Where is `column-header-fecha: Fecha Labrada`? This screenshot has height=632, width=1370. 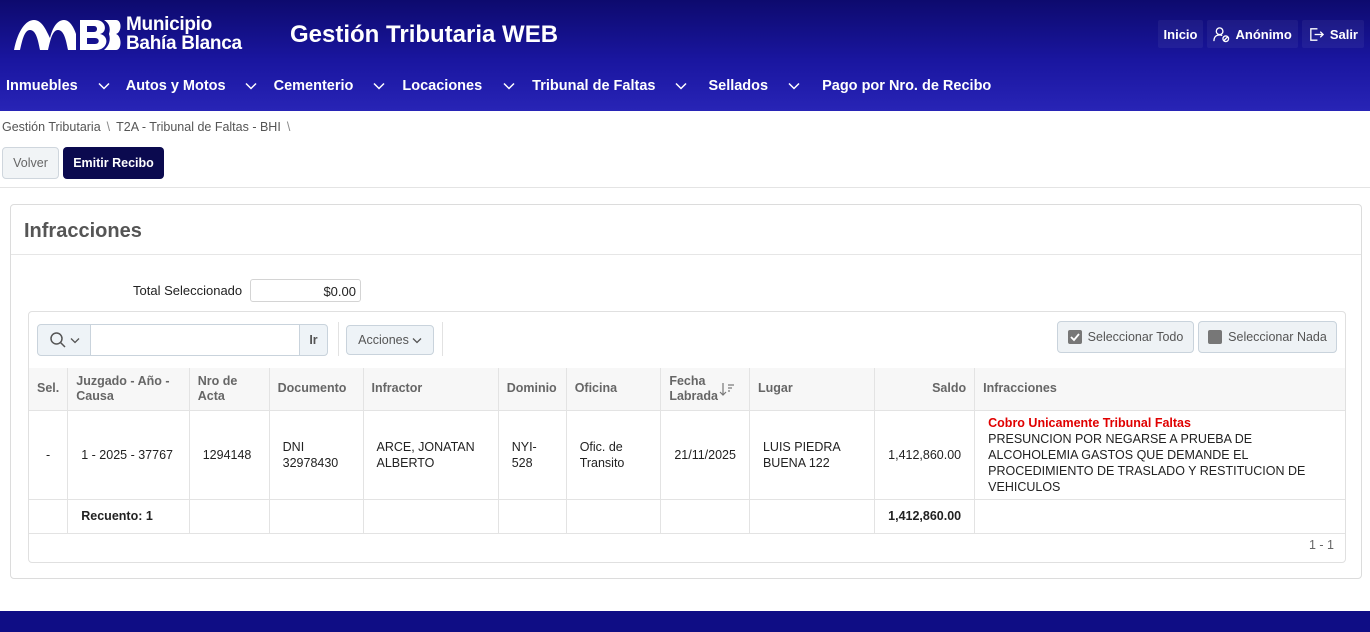 column-header-fecha: Fecha Labrada is located at coordinates (705, 389).